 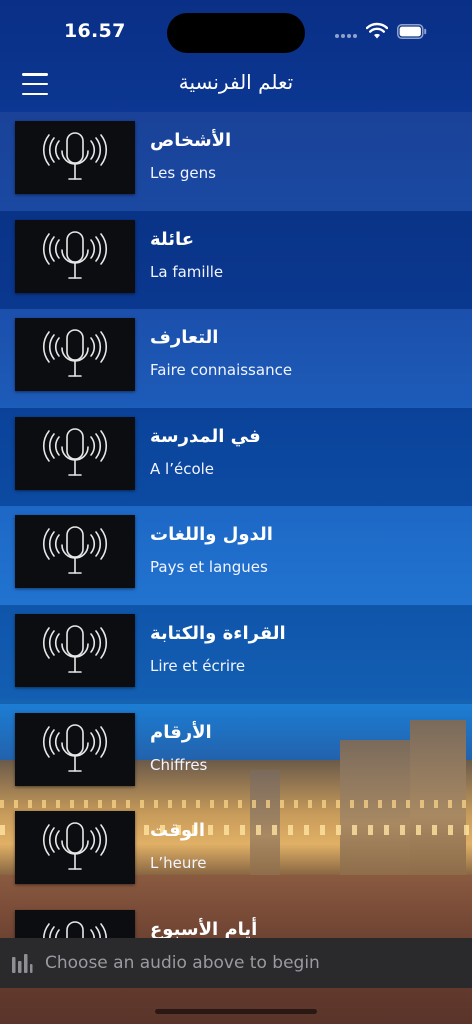 What do you see at coordinates (218, 633) in the screenshot?
I see `lesson-title-arabic: القراءة والكتابة` at bounding box center [218, 633].